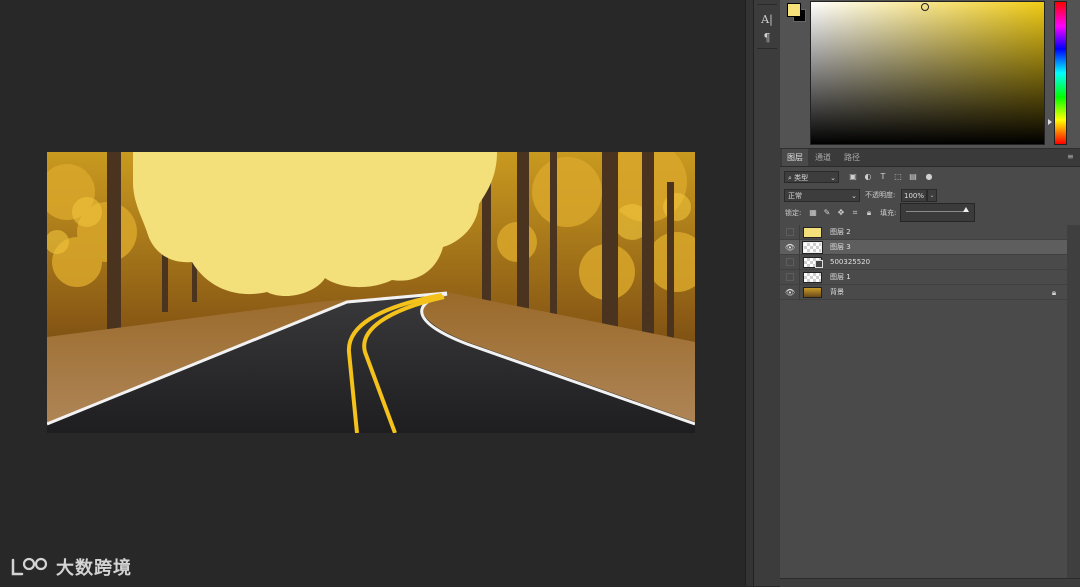 This screenshot has height=587, width=1080. I want to click on blend-mode-value: 正常, so click(795, 196).